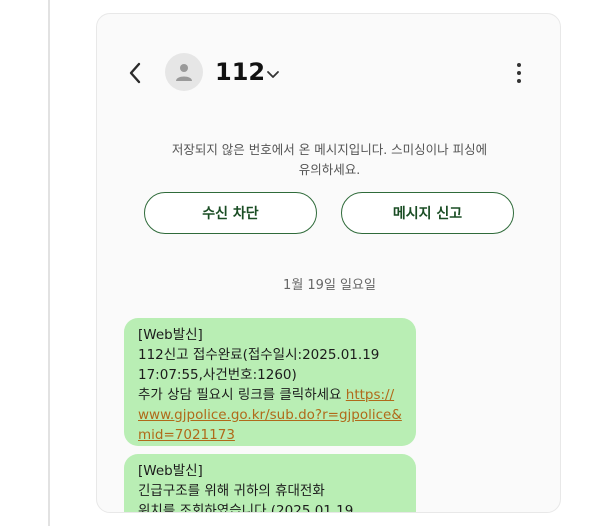 This screenshot has width=595, height=526. I want to click on spam-warning-line-1: 저장되지 않은 번호에서 온 메시지입니다. 스미싱이나 피싱에, so click(329, 149).